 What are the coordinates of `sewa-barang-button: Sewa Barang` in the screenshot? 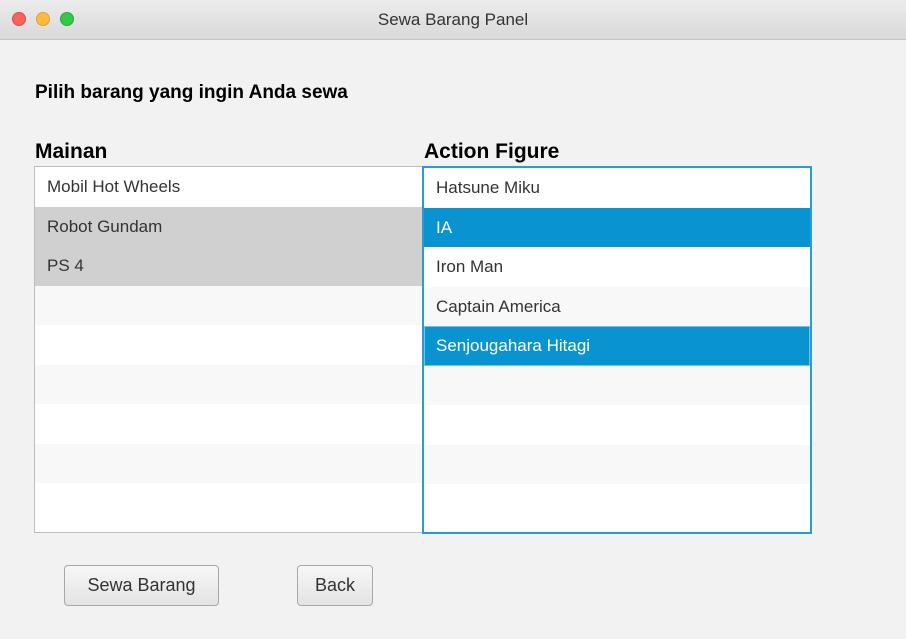 It's located at (141, 585).